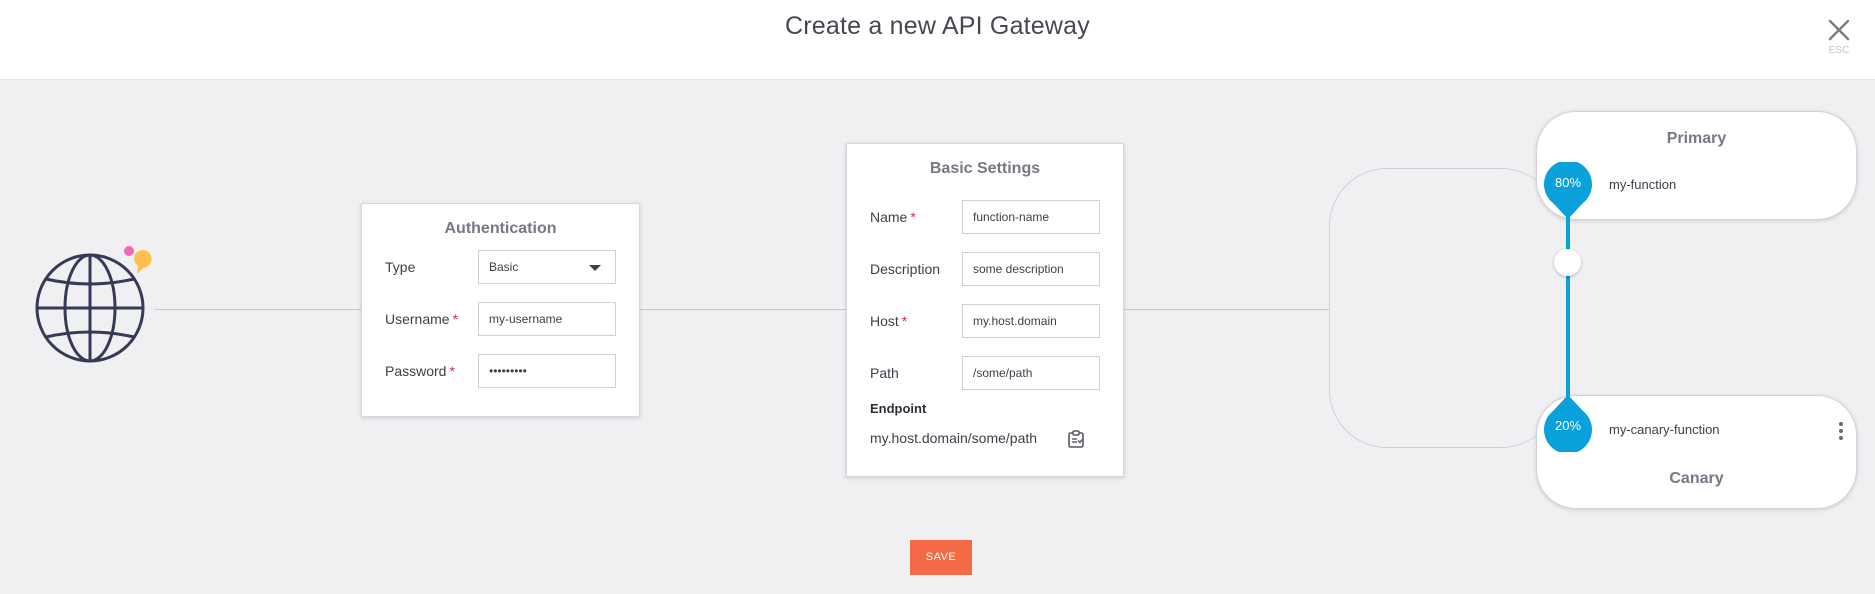 The width and height of the screenshot is (1875, 594). What do you see at coordinates (143, 262) in the screenshot?
I see `yellow-dot` at bounding box center [143, 262].